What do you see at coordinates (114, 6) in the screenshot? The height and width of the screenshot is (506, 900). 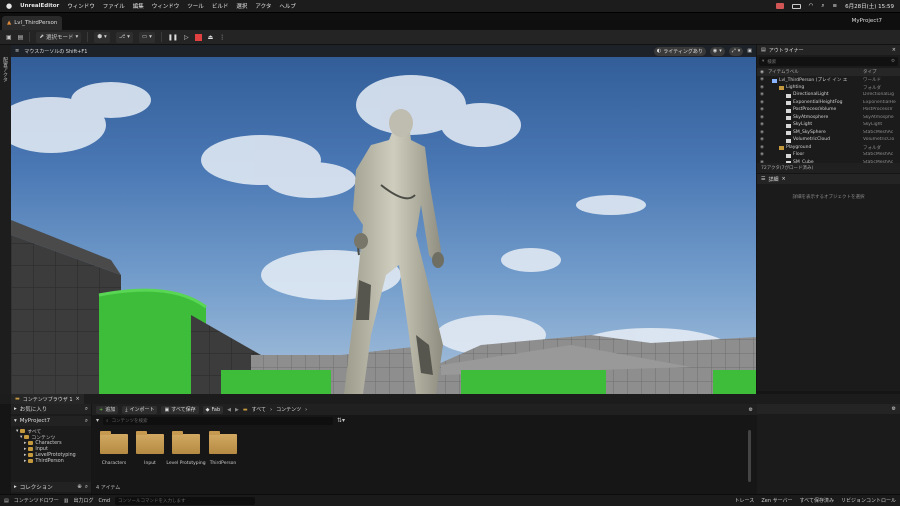 I see `menu-item-file: ファイル` at bounding box center [114, 6].